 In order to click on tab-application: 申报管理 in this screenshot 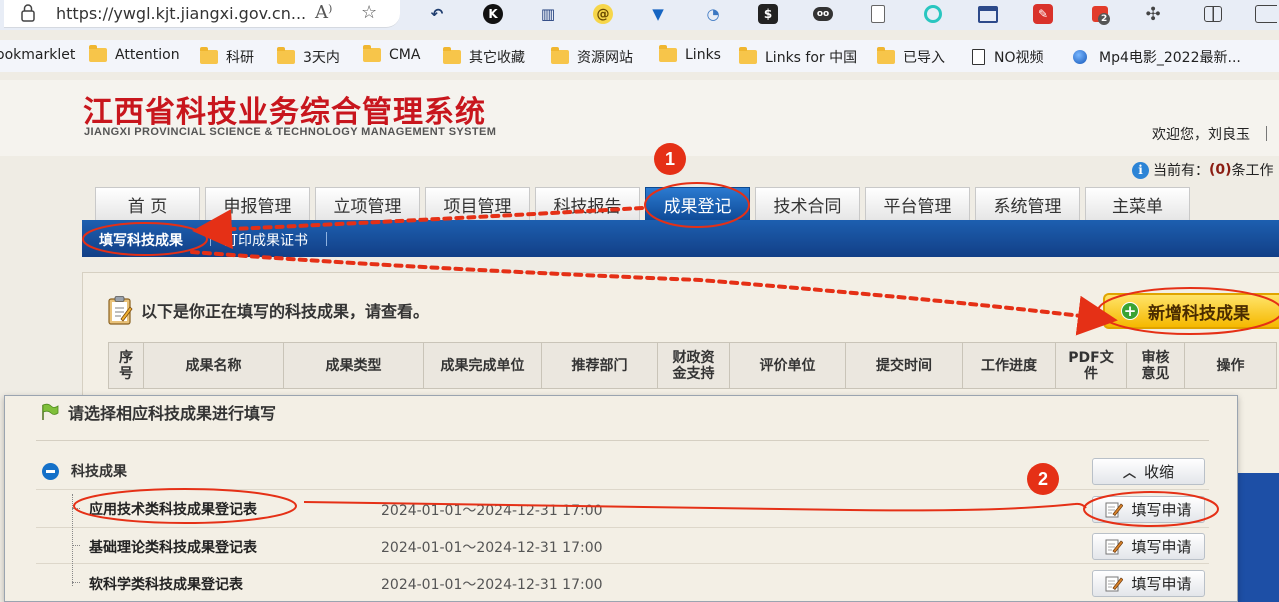, I will do `click(257, 203)`.